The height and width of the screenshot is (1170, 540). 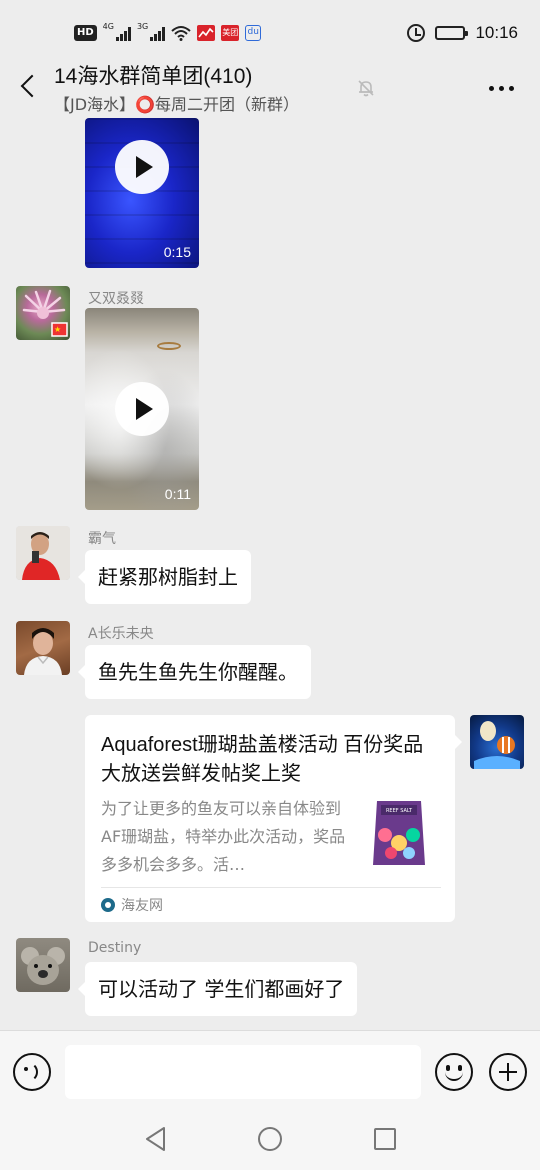 What do you see at coordinates (181, 33) in the screenshot?
I see `wifi-icon` at bounding box center [181, 33].